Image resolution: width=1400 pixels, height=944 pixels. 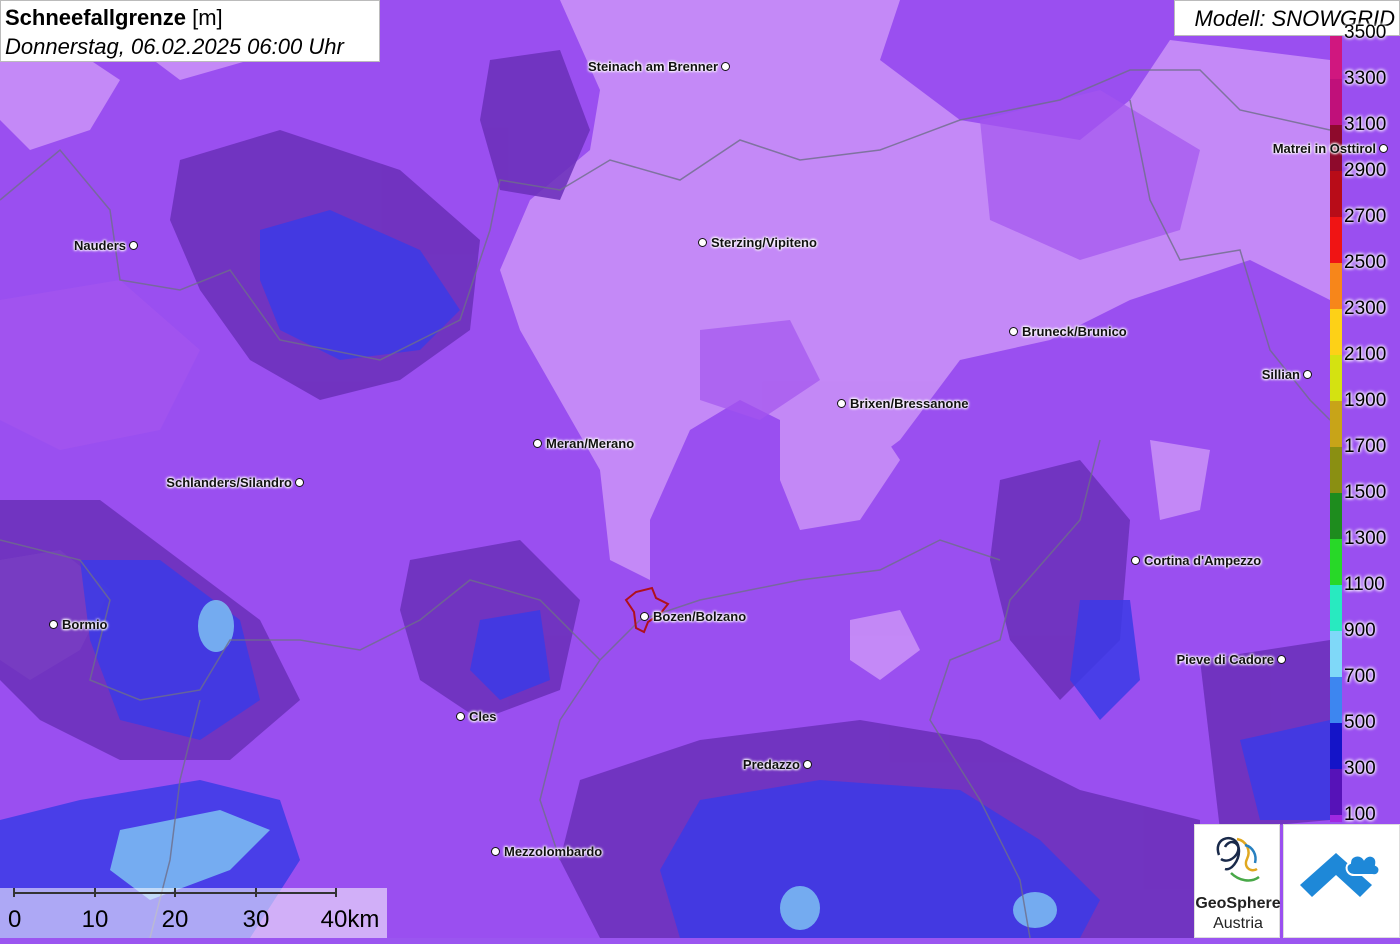 What do you see at coordinates (1360, 630) in the screenshot?
I see `legend-label: 900` at bounding box center [1360, 630].